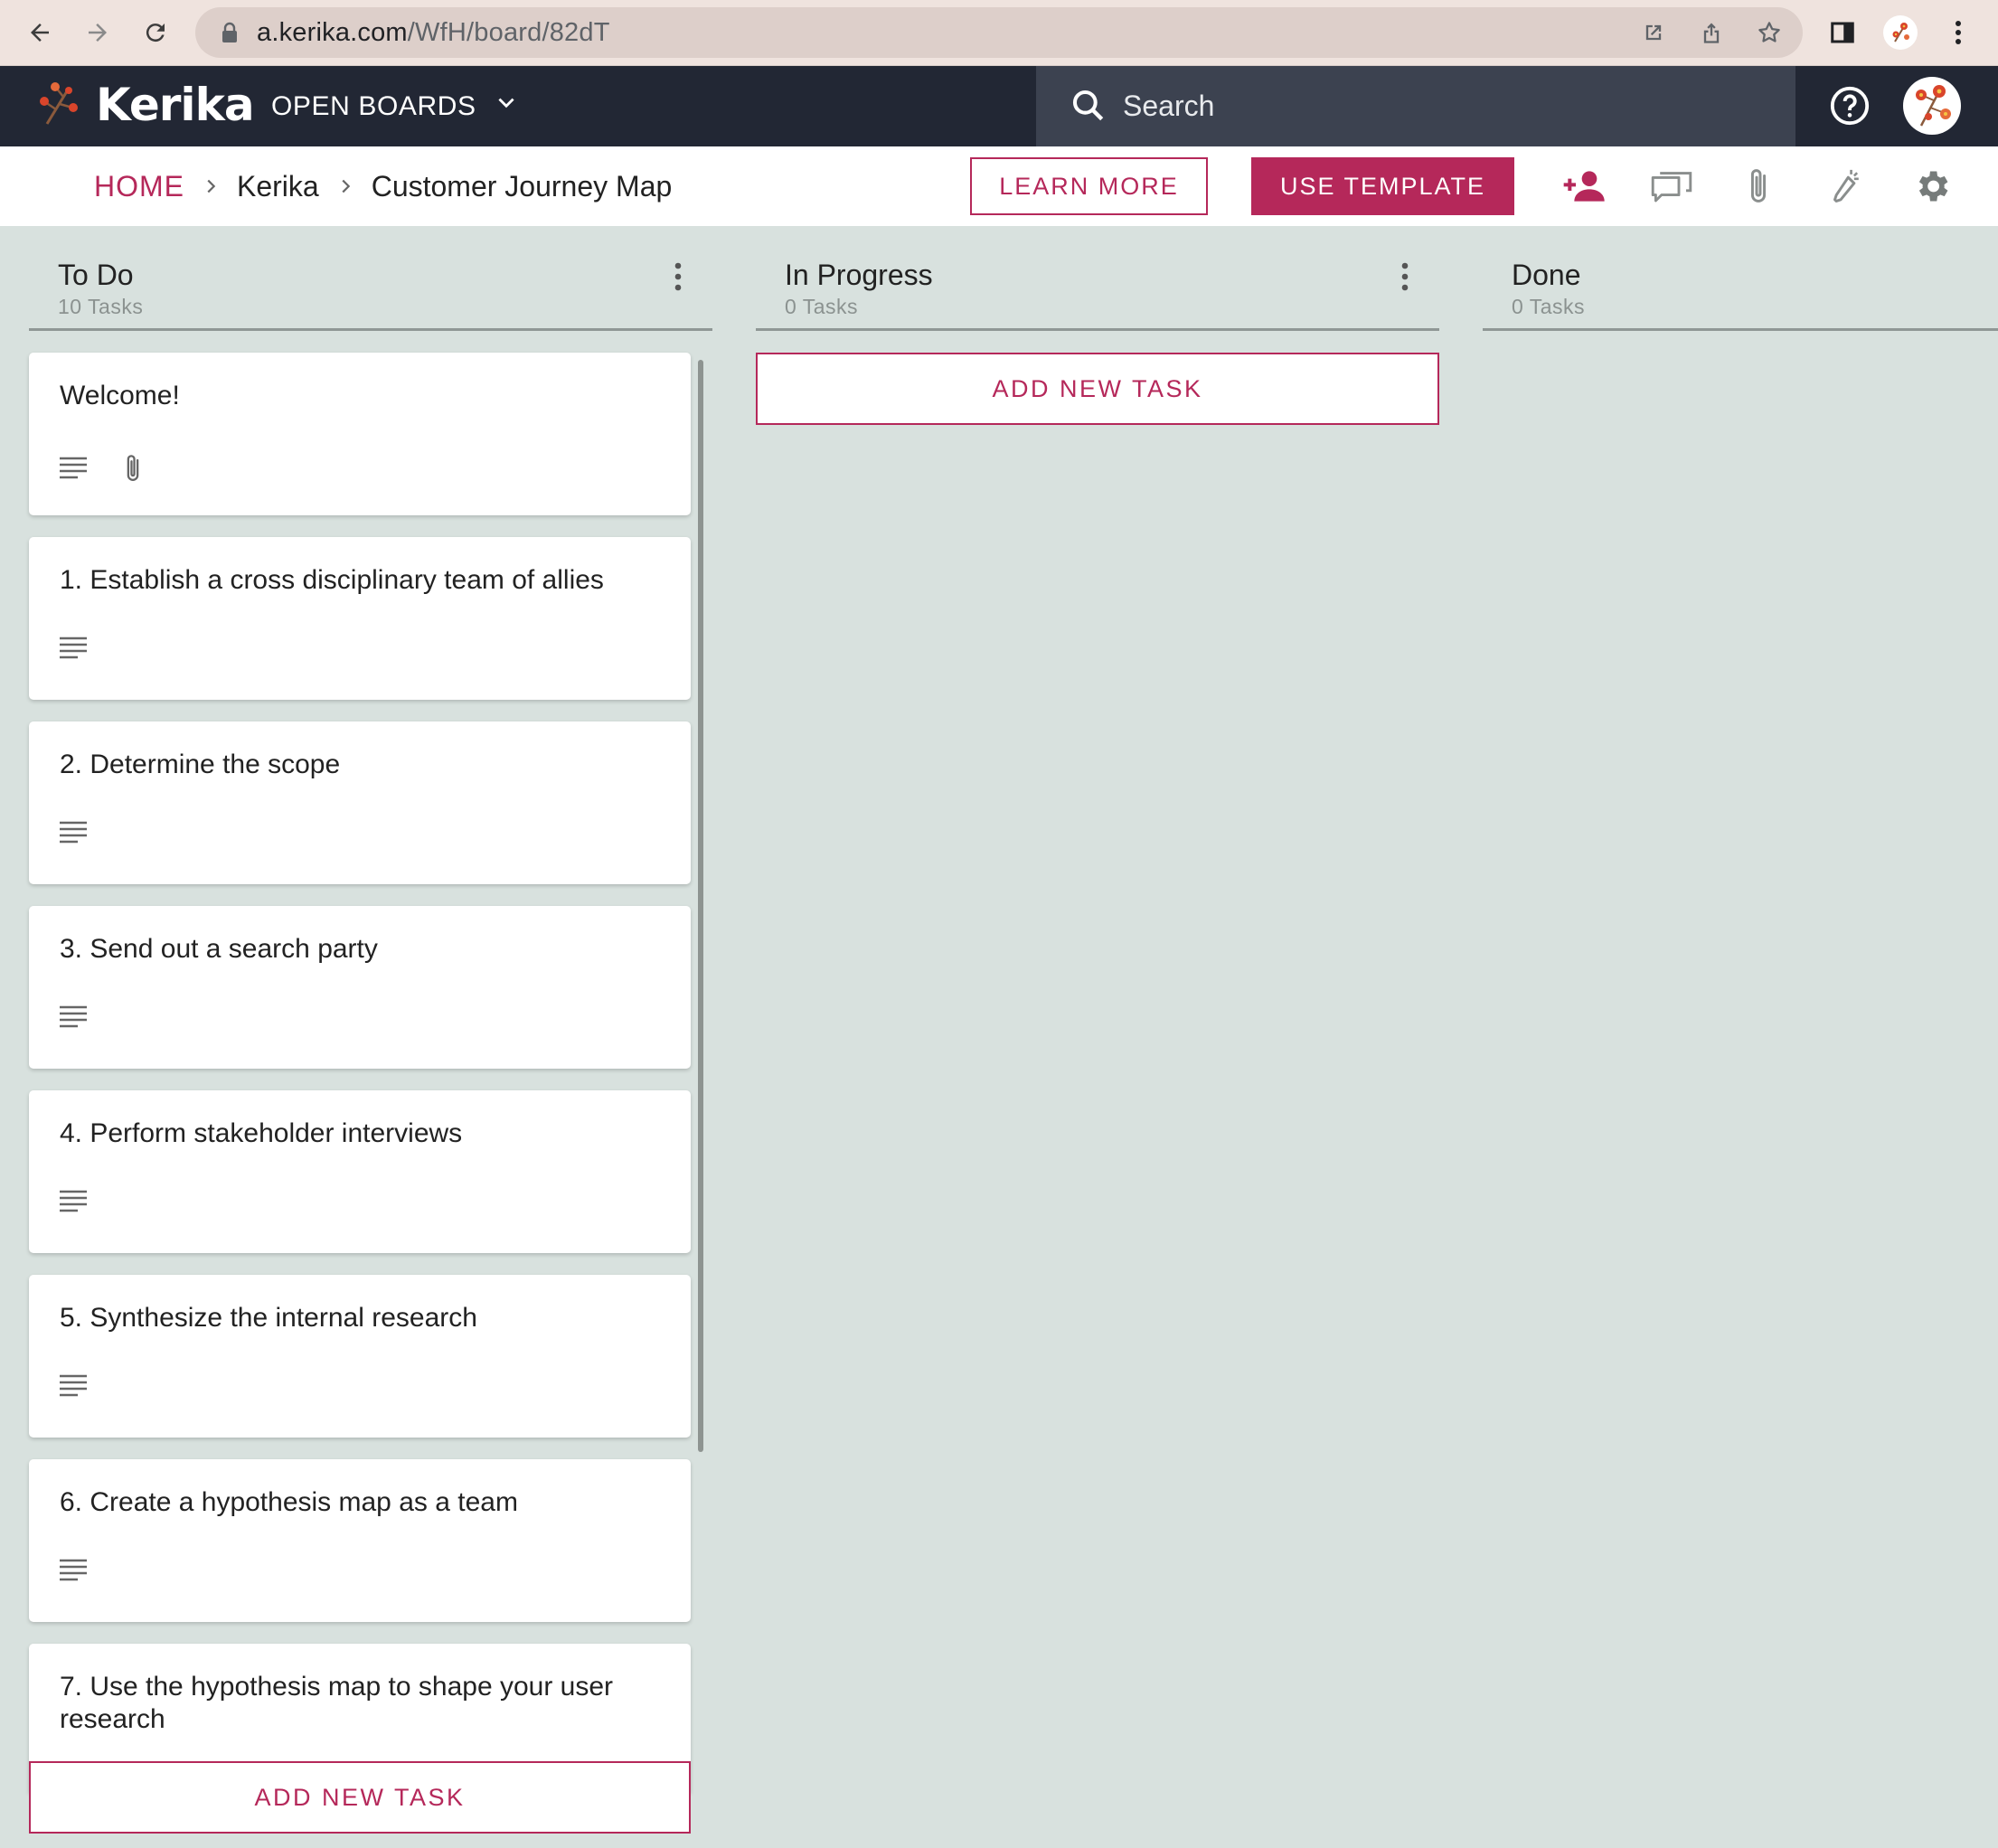 The height and width of the screenshot is (1848, 1998). What do you see at coordinates (1546, 275) in the screenshot?
I see `column-title: Done` at bounding box center [1546, 275].